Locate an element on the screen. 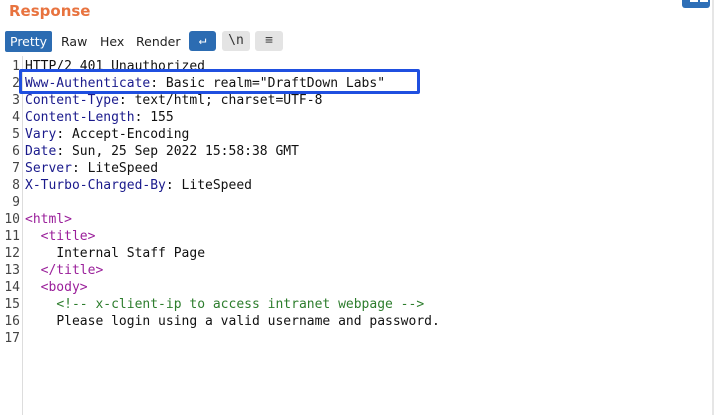  line-number: 7 is located at coordinates (16, 168).